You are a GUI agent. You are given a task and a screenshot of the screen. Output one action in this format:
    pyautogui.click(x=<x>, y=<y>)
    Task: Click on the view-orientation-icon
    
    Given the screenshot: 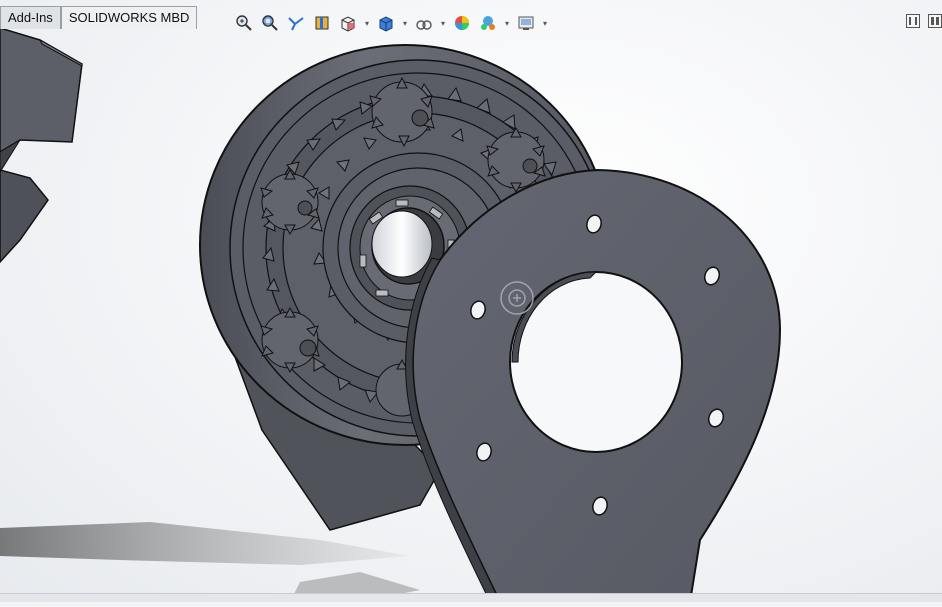 What is the action you would take?
    pyautogui.click(x=348, y=23)
    